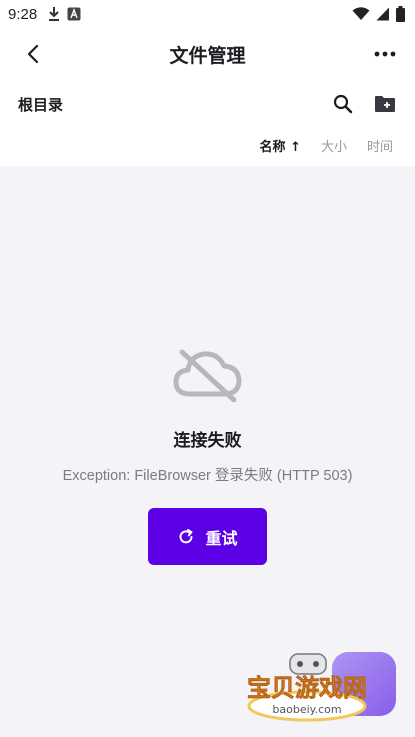 The image size is (415, 737). I want to click on status-left-icons, so click(64, 14).